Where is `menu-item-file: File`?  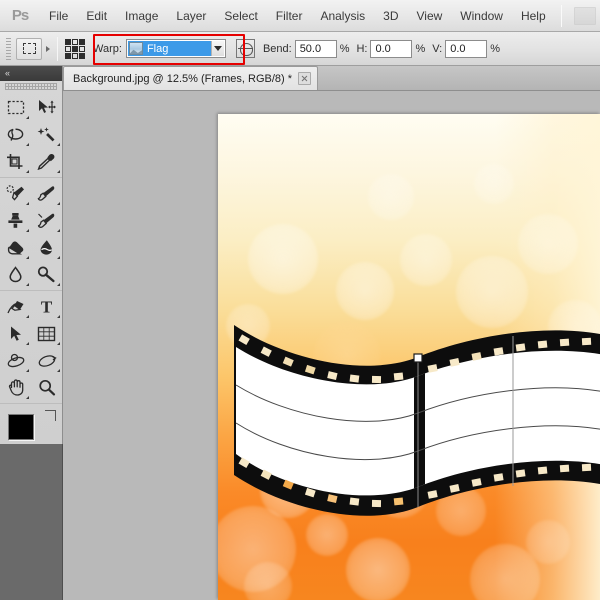
menu-item-file: File is located at coordinates (58, 16).